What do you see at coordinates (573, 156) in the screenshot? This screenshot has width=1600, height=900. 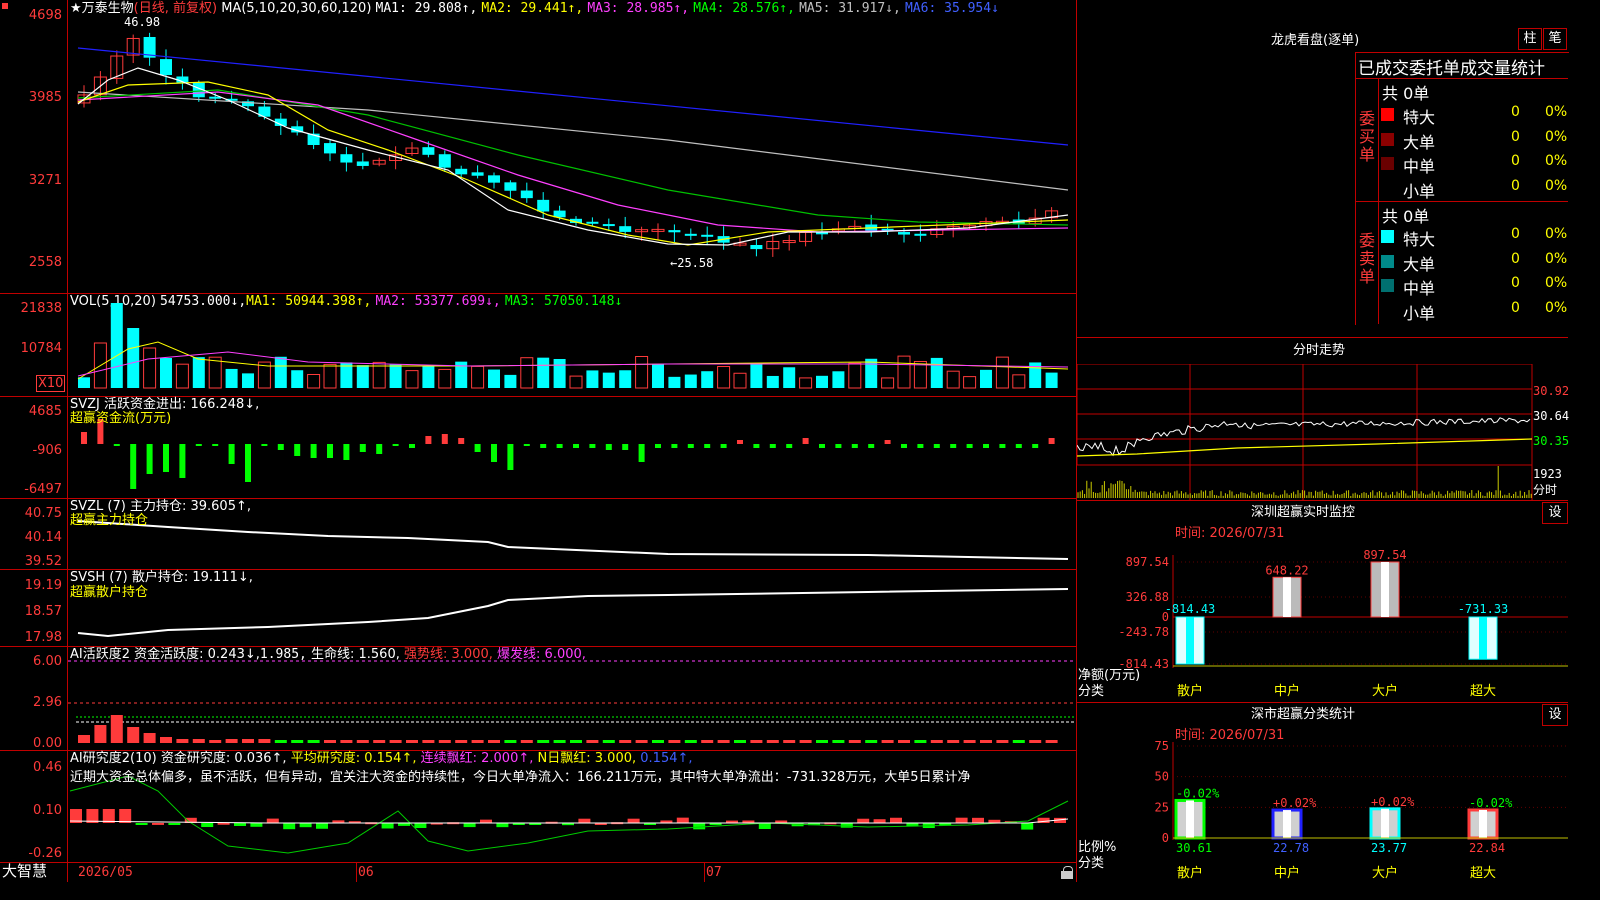 I see `ma1-line` at bounding box center [573, 156].